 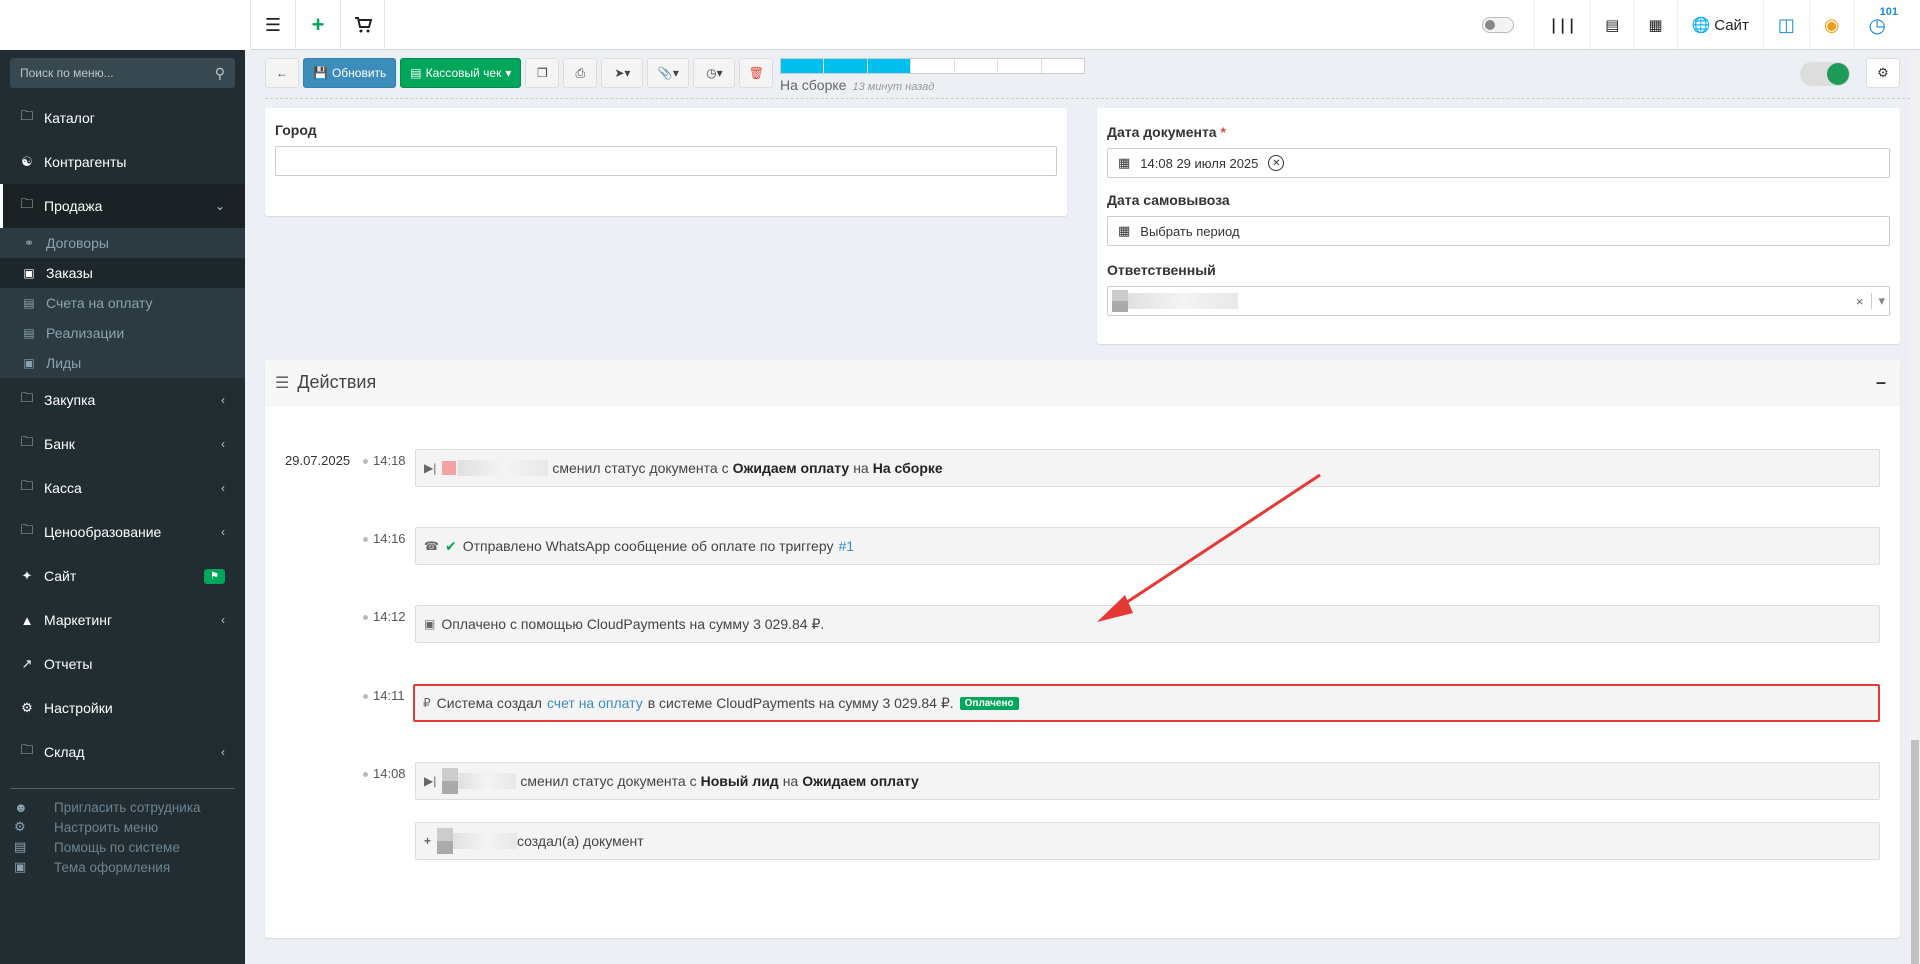 I want to click on menu-search-input, so click(x=110, y=73).